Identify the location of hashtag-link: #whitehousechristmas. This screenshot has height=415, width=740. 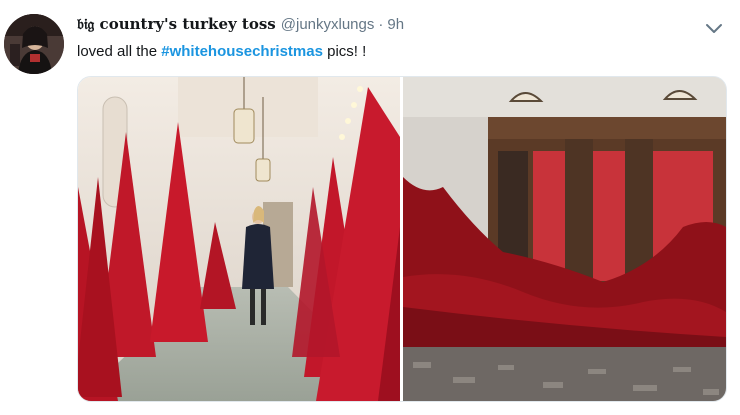
(242, 51).